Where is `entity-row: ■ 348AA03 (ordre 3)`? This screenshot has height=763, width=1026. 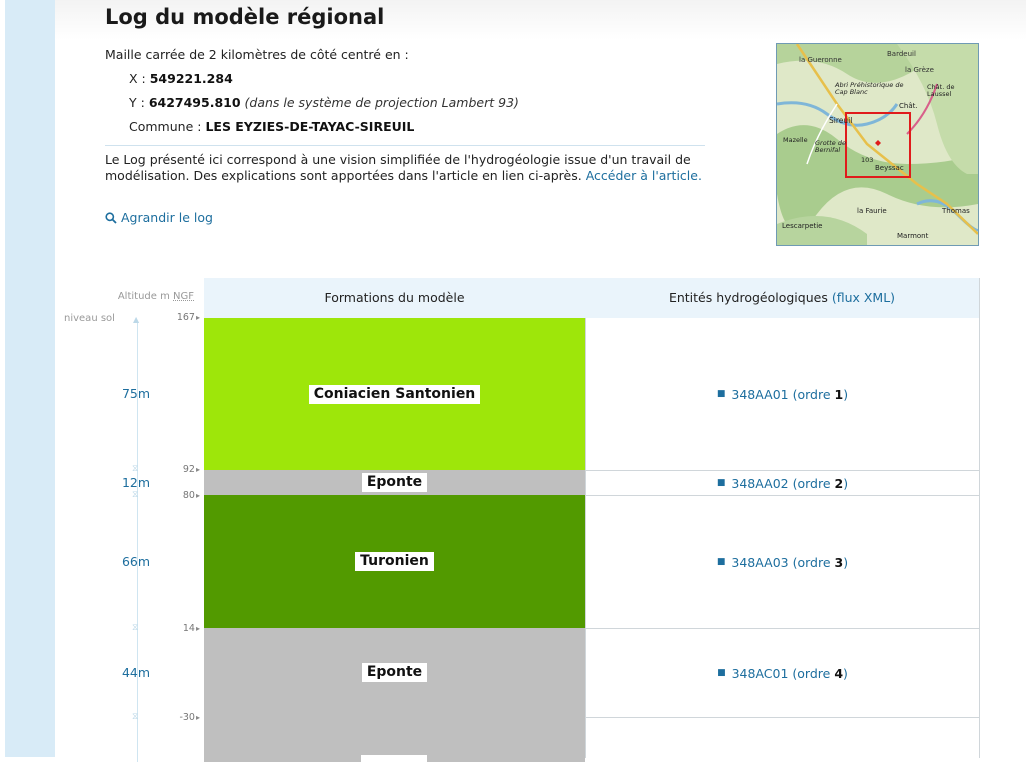
entity-row: ■ 348AA03 (ordre 3) is located at coordinates (782, 562).